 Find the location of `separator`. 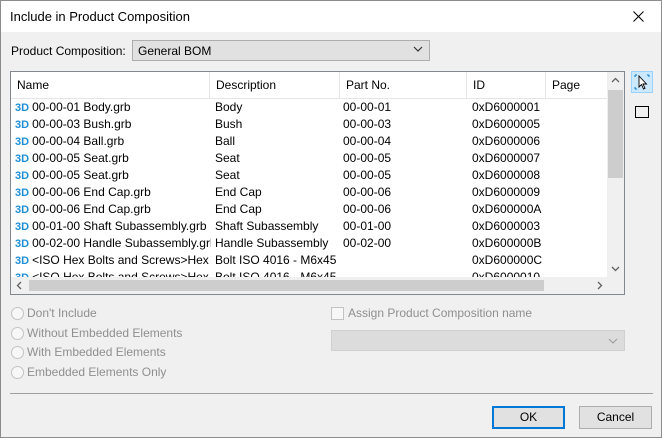

separator is located at coordinates (331, 393).